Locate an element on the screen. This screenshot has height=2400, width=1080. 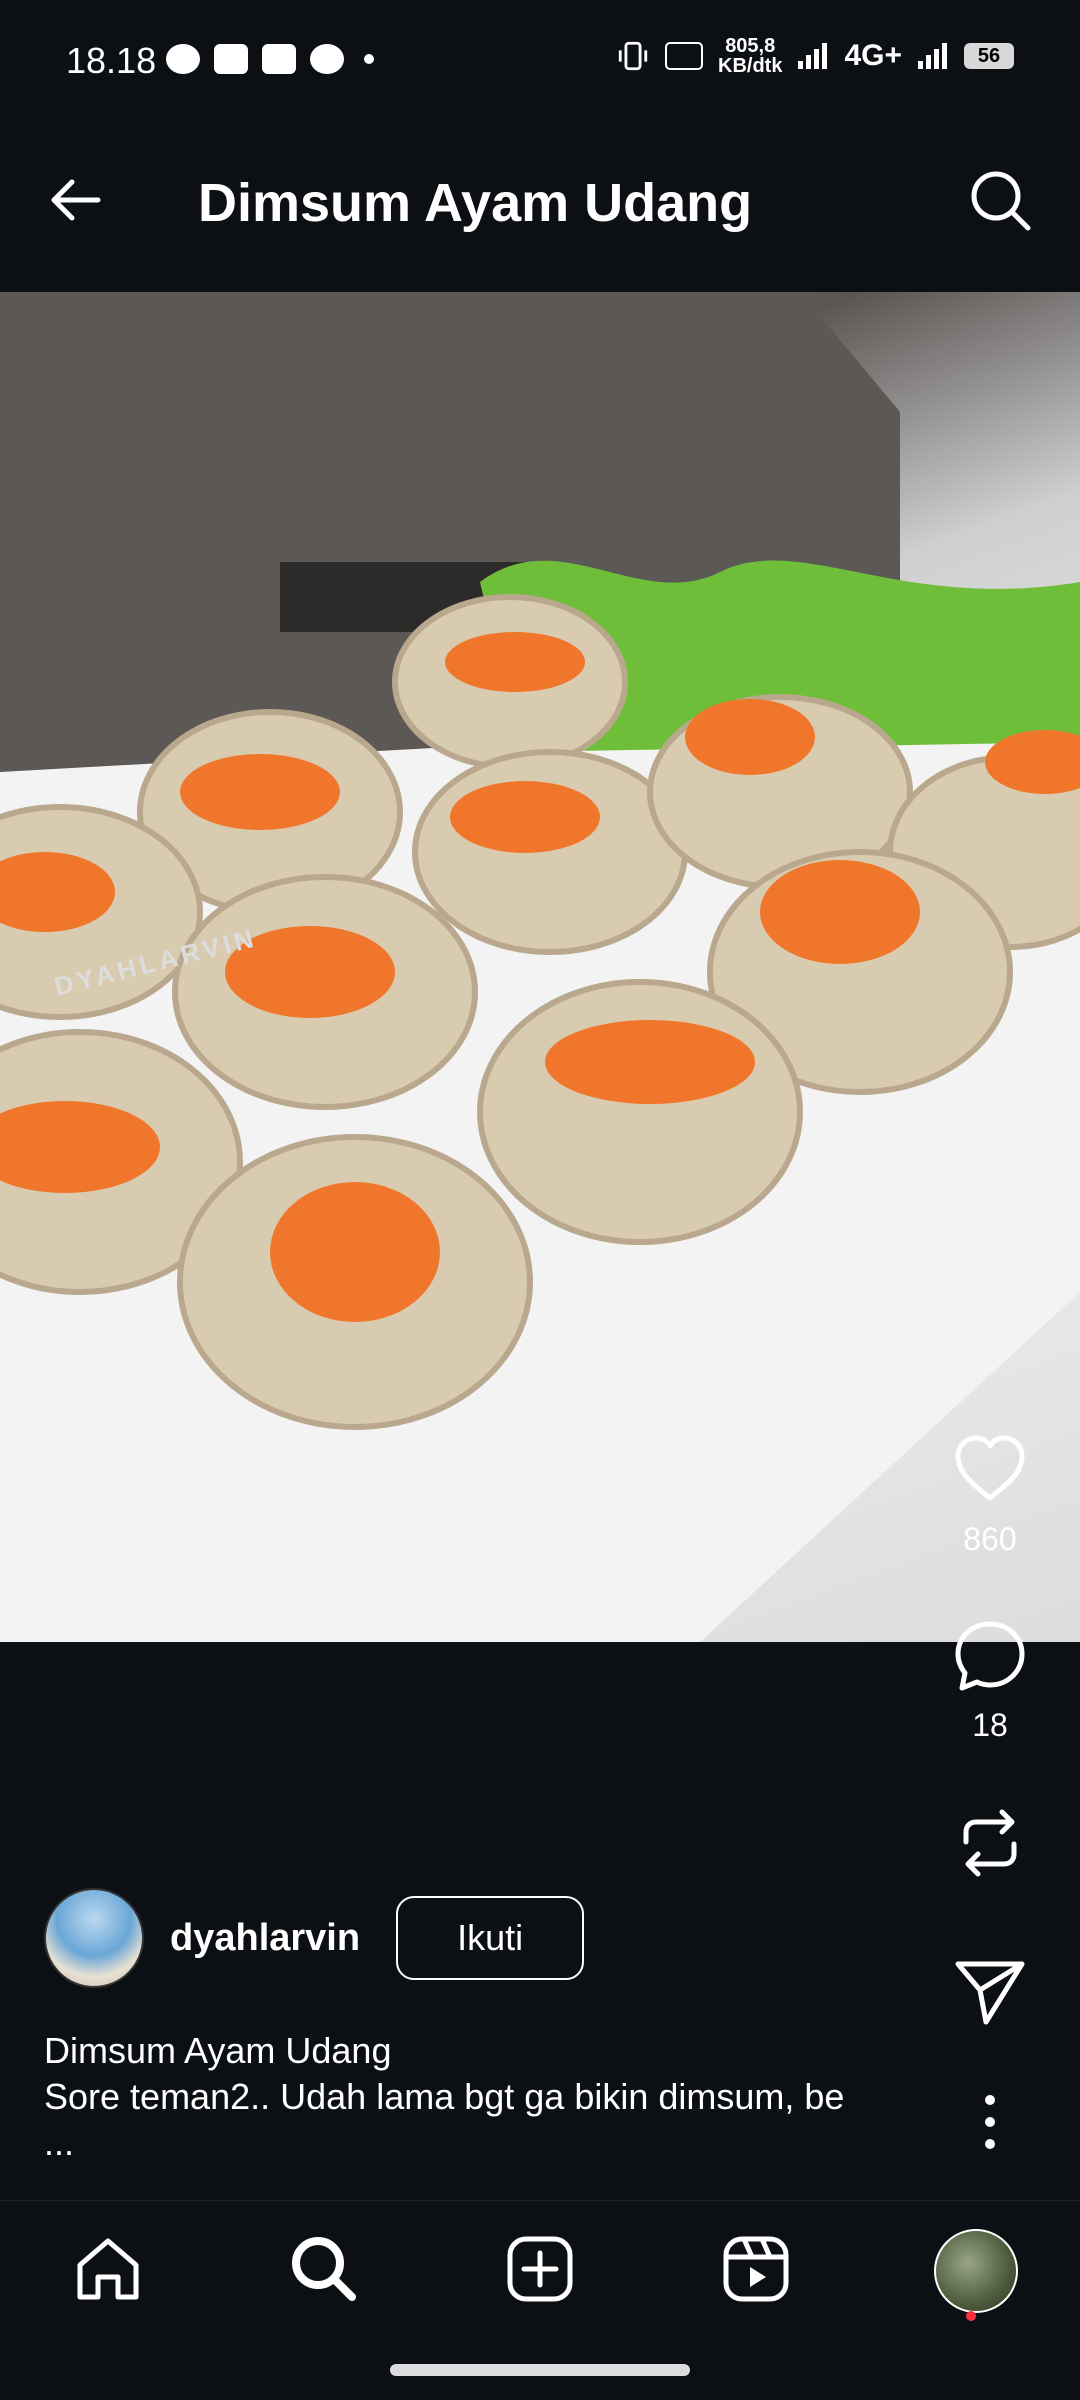
repost-icon is located at coordinates (990, 1843).